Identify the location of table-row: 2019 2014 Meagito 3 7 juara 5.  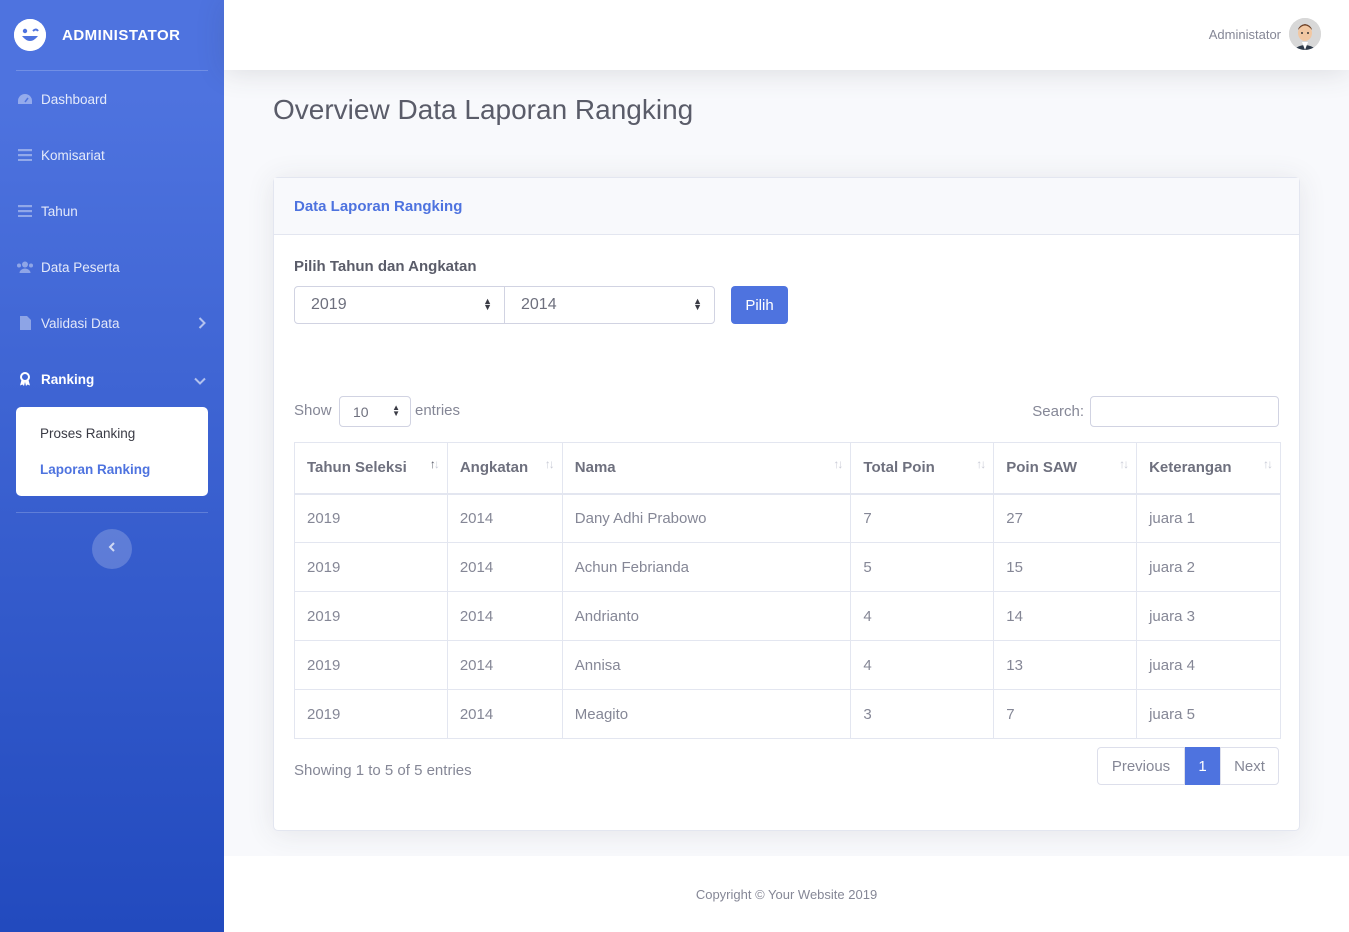
(787, 714).